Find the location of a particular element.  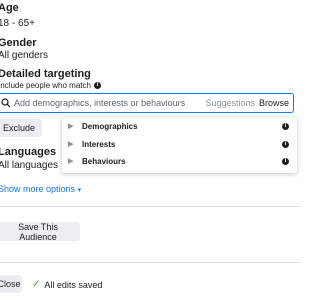

save-status: ✓ All edits saved is located at coordinates (67, 284).